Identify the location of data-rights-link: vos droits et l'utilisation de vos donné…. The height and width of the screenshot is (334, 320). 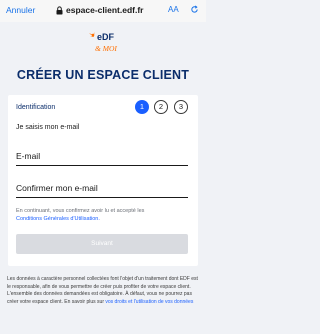
(149, 302).